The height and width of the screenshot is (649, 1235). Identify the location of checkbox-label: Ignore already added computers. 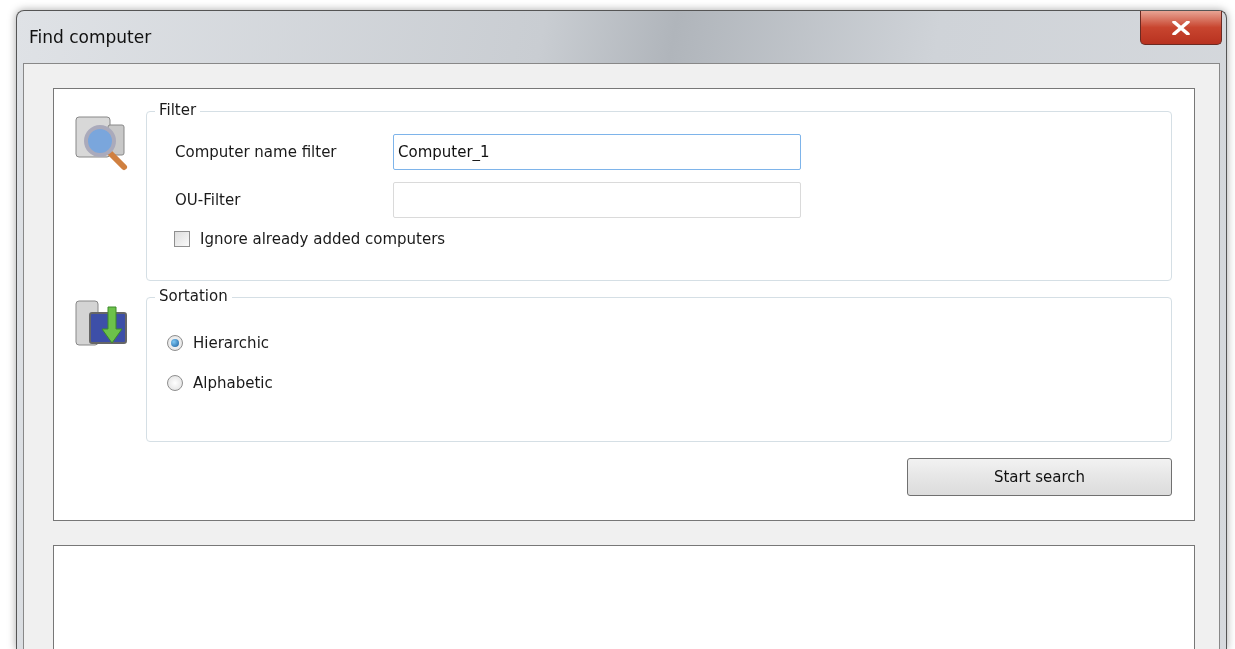
(323, 239).